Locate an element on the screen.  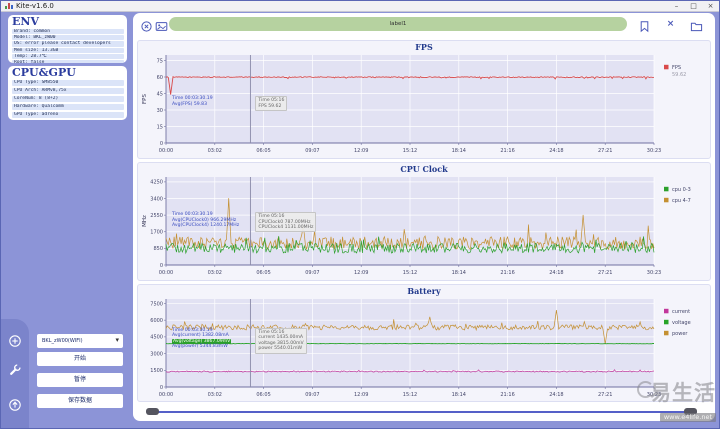
window-title: Kite-v1.6.0 is located at coordinates (35, 6).